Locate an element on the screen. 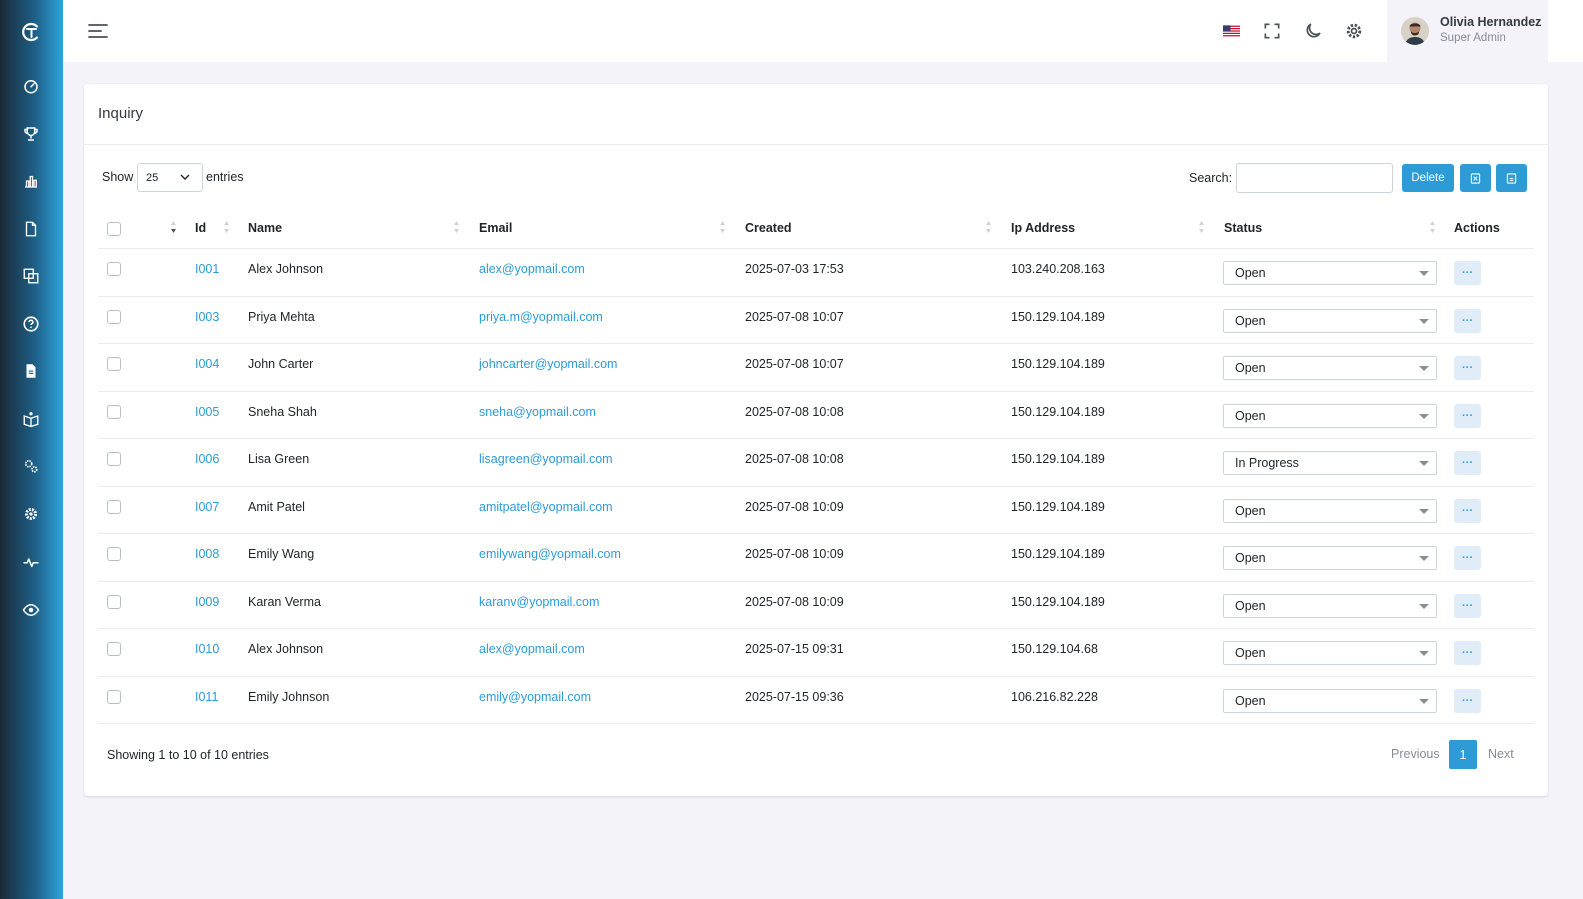 The image size is (1583, 899). fullscreen-icon is located at coordinates (1272, 31).